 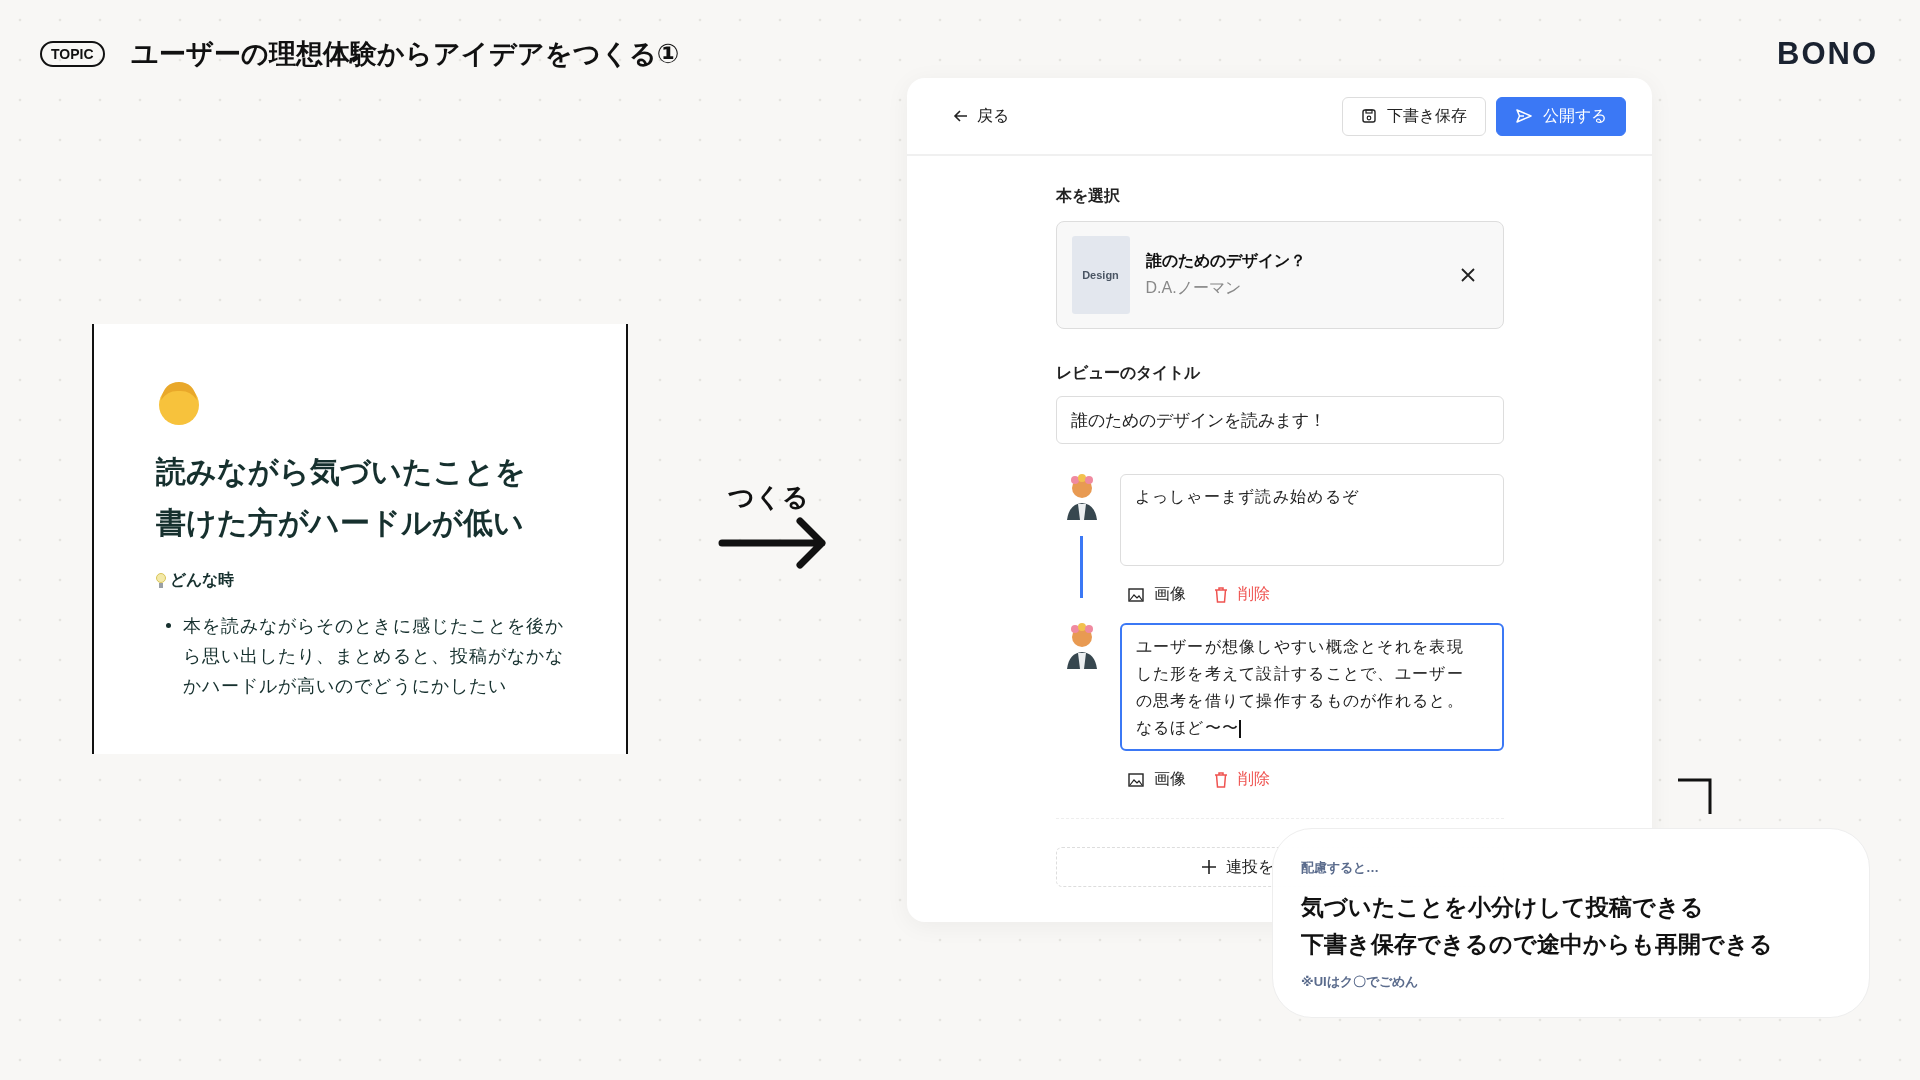 I want to click on arrow-label: つくる, so click(x=768, y=497).